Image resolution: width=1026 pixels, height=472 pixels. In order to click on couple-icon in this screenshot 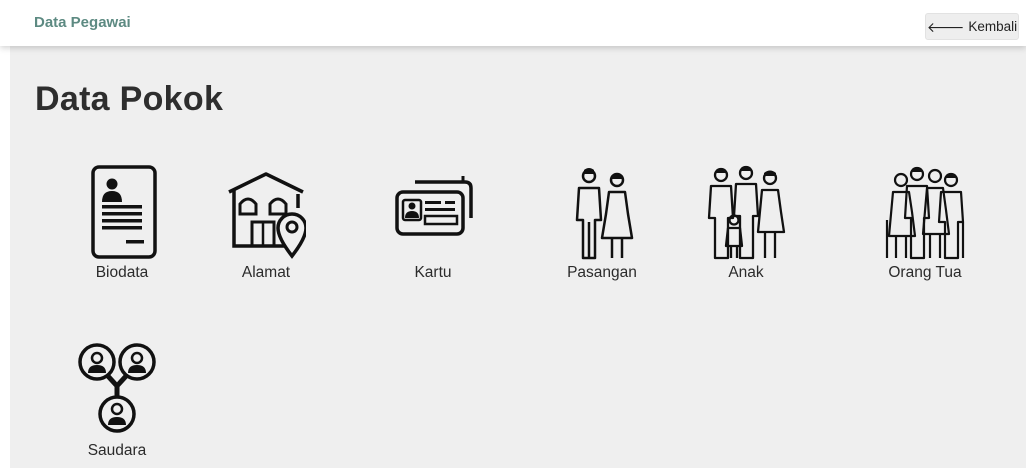, I will do `click(604, 214)`.